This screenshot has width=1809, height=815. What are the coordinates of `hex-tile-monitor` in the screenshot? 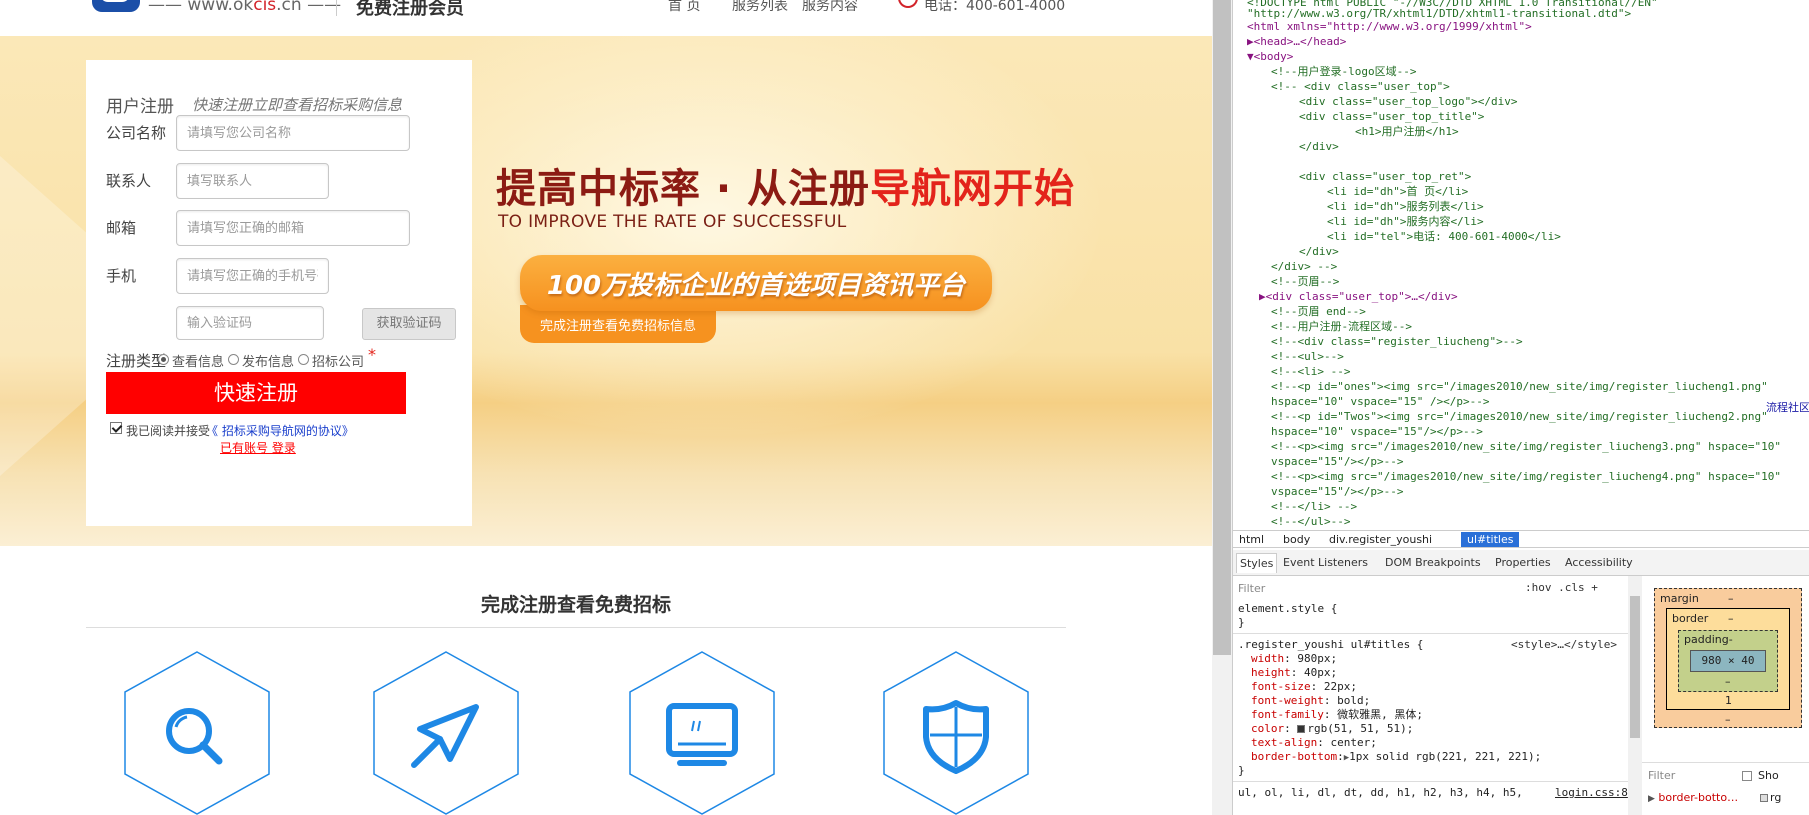 It's located at (702, 733).